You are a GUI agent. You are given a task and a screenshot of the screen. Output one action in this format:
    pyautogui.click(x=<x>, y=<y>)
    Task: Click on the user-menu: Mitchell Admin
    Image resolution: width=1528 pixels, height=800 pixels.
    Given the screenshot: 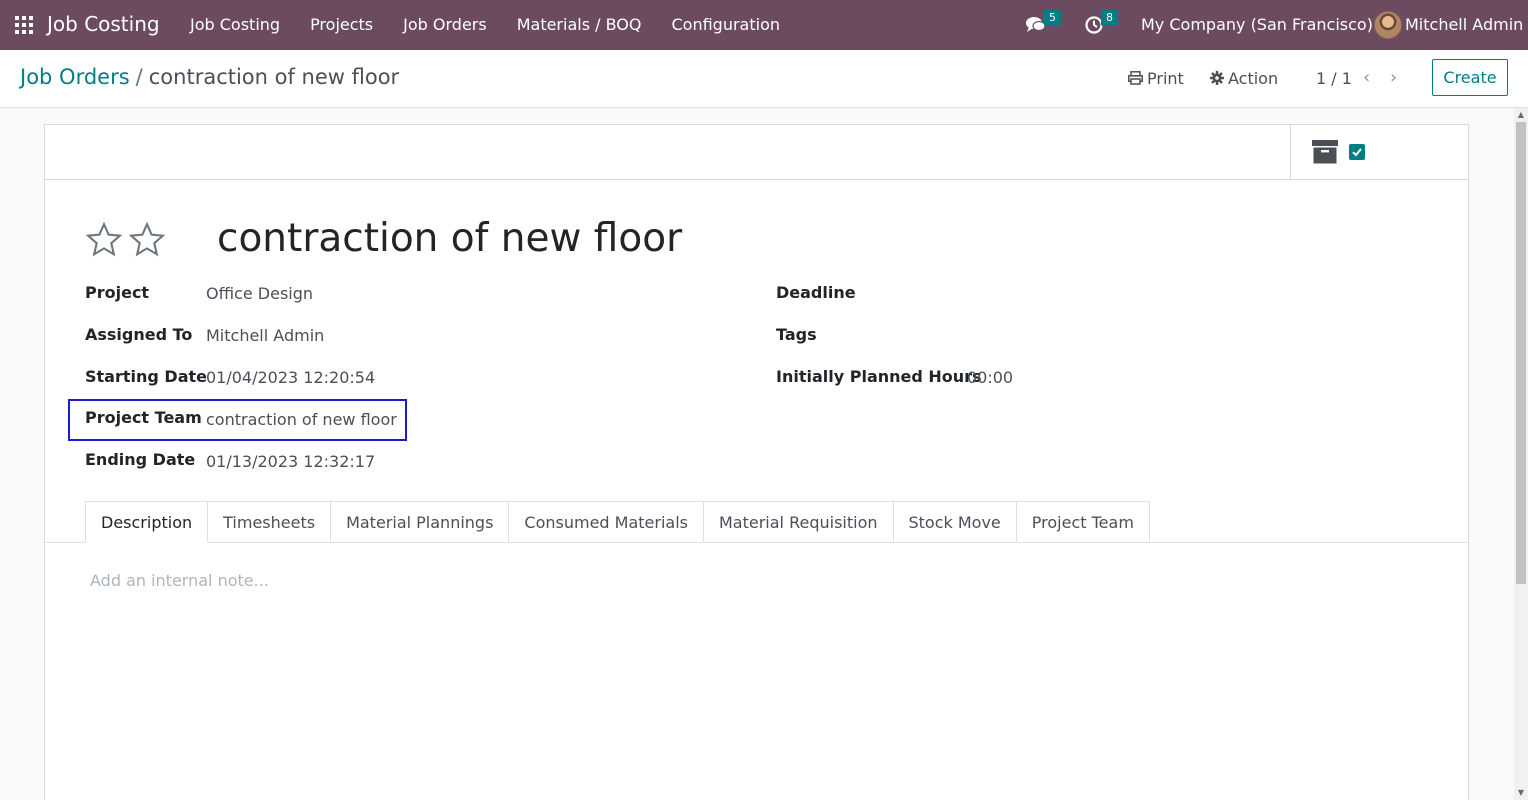 What is the action you would take?
    pyautogui.click(x=1464, y=24)
    